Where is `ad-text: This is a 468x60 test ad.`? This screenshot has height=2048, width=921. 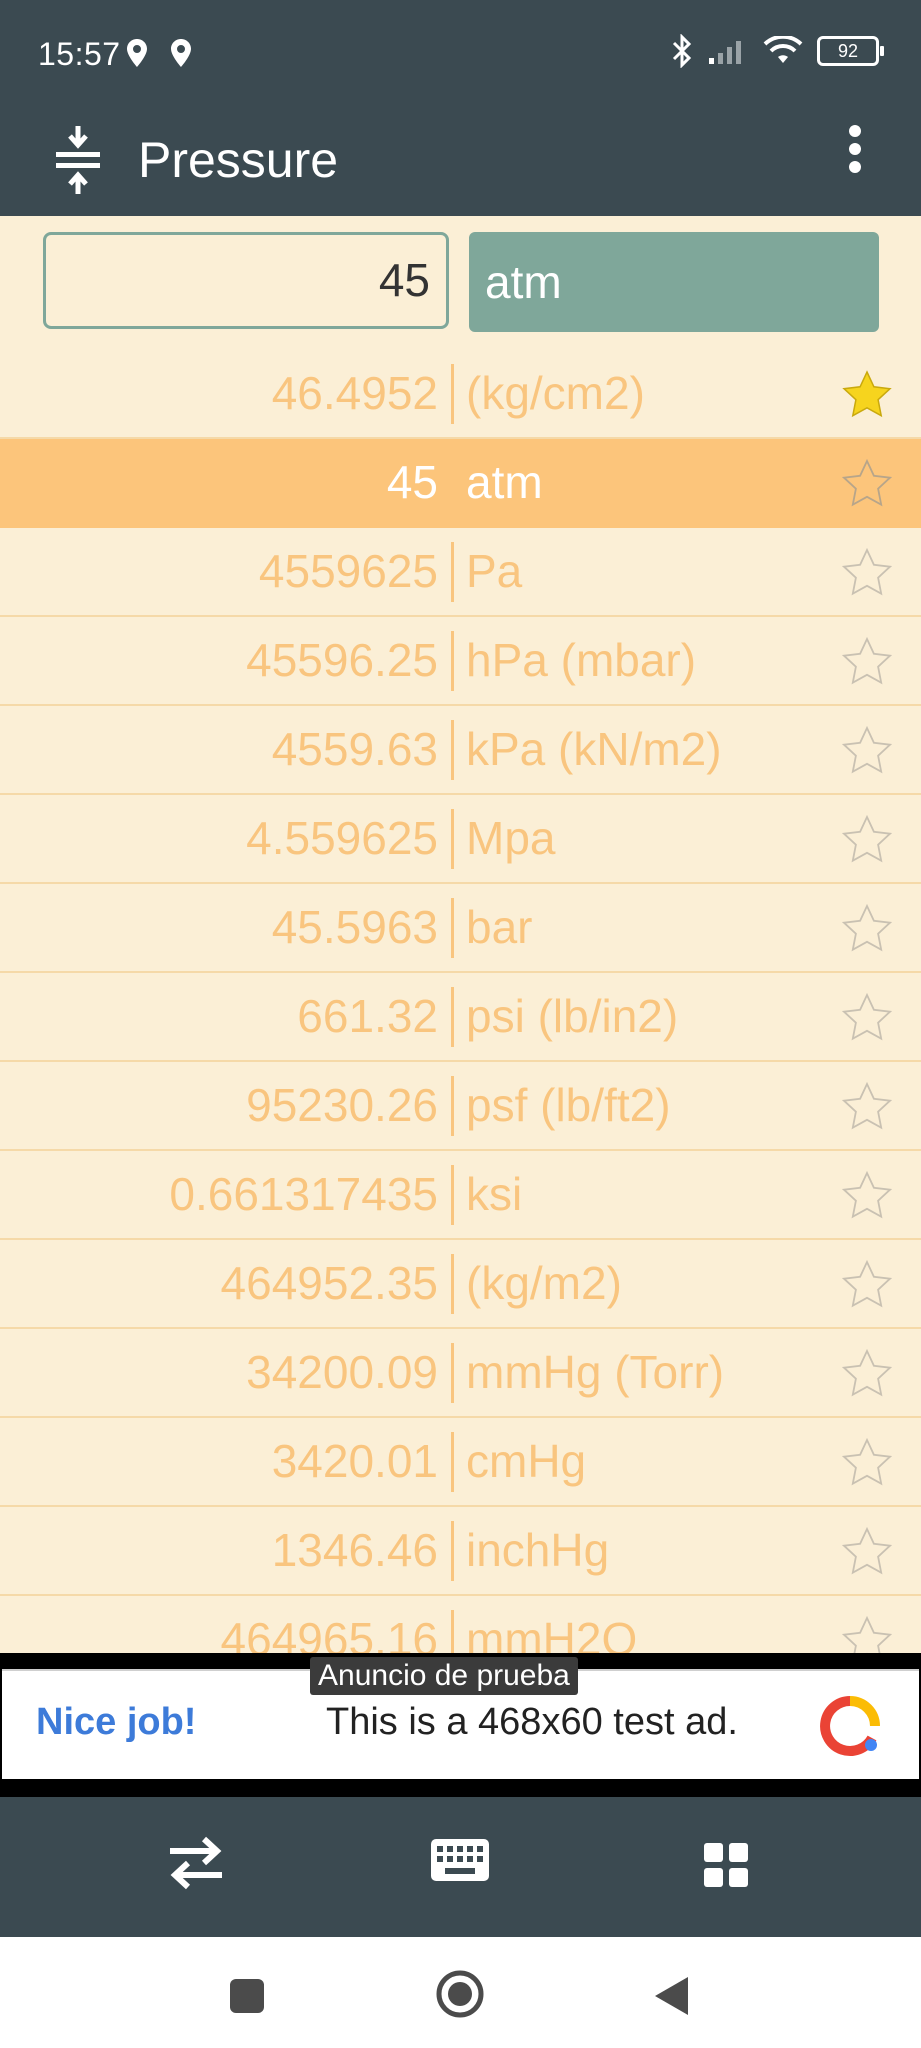 ad-text: This is a 468x60 test ad. is located at coordinates (532, 1722).